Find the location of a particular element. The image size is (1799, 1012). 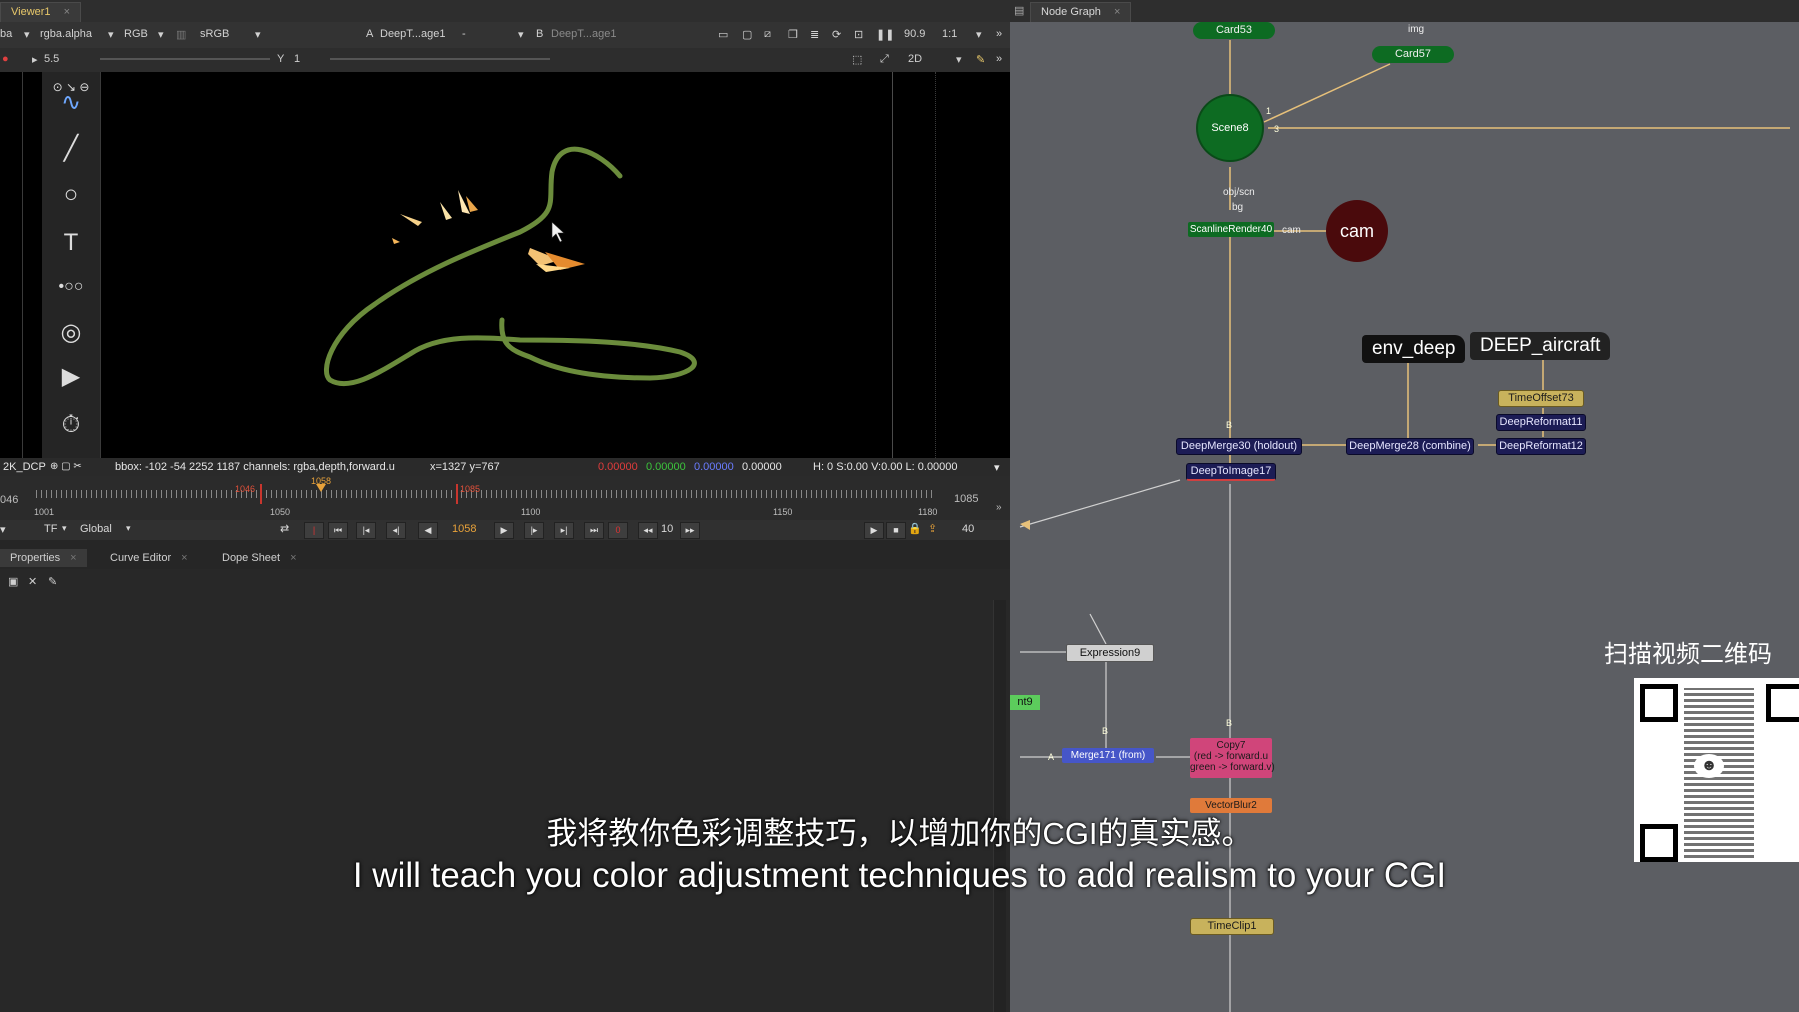

input-a-operation: - is located at coordinates (464, 34).